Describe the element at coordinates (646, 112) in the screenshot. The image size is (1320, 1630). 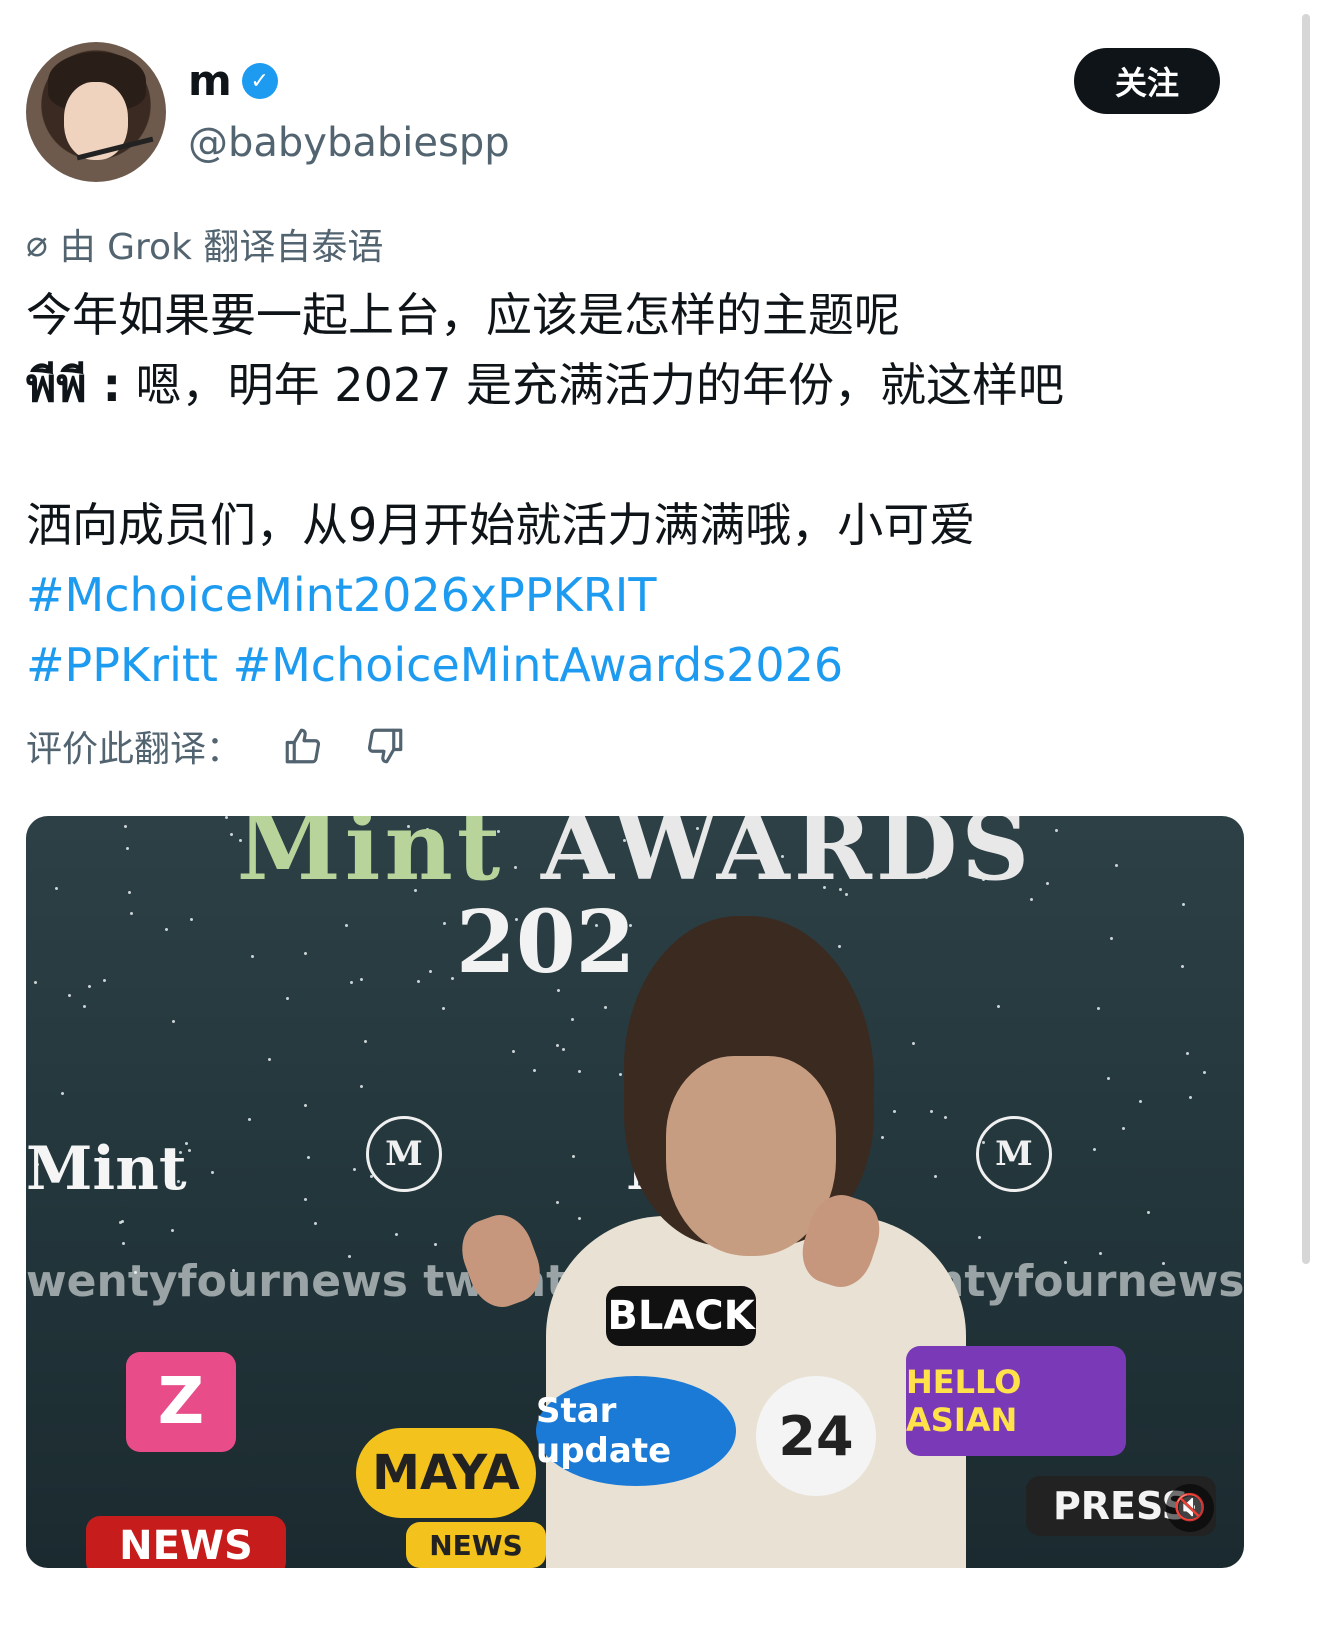
I see `post-header: m ✓ @babybabiespp 关注` at that location.